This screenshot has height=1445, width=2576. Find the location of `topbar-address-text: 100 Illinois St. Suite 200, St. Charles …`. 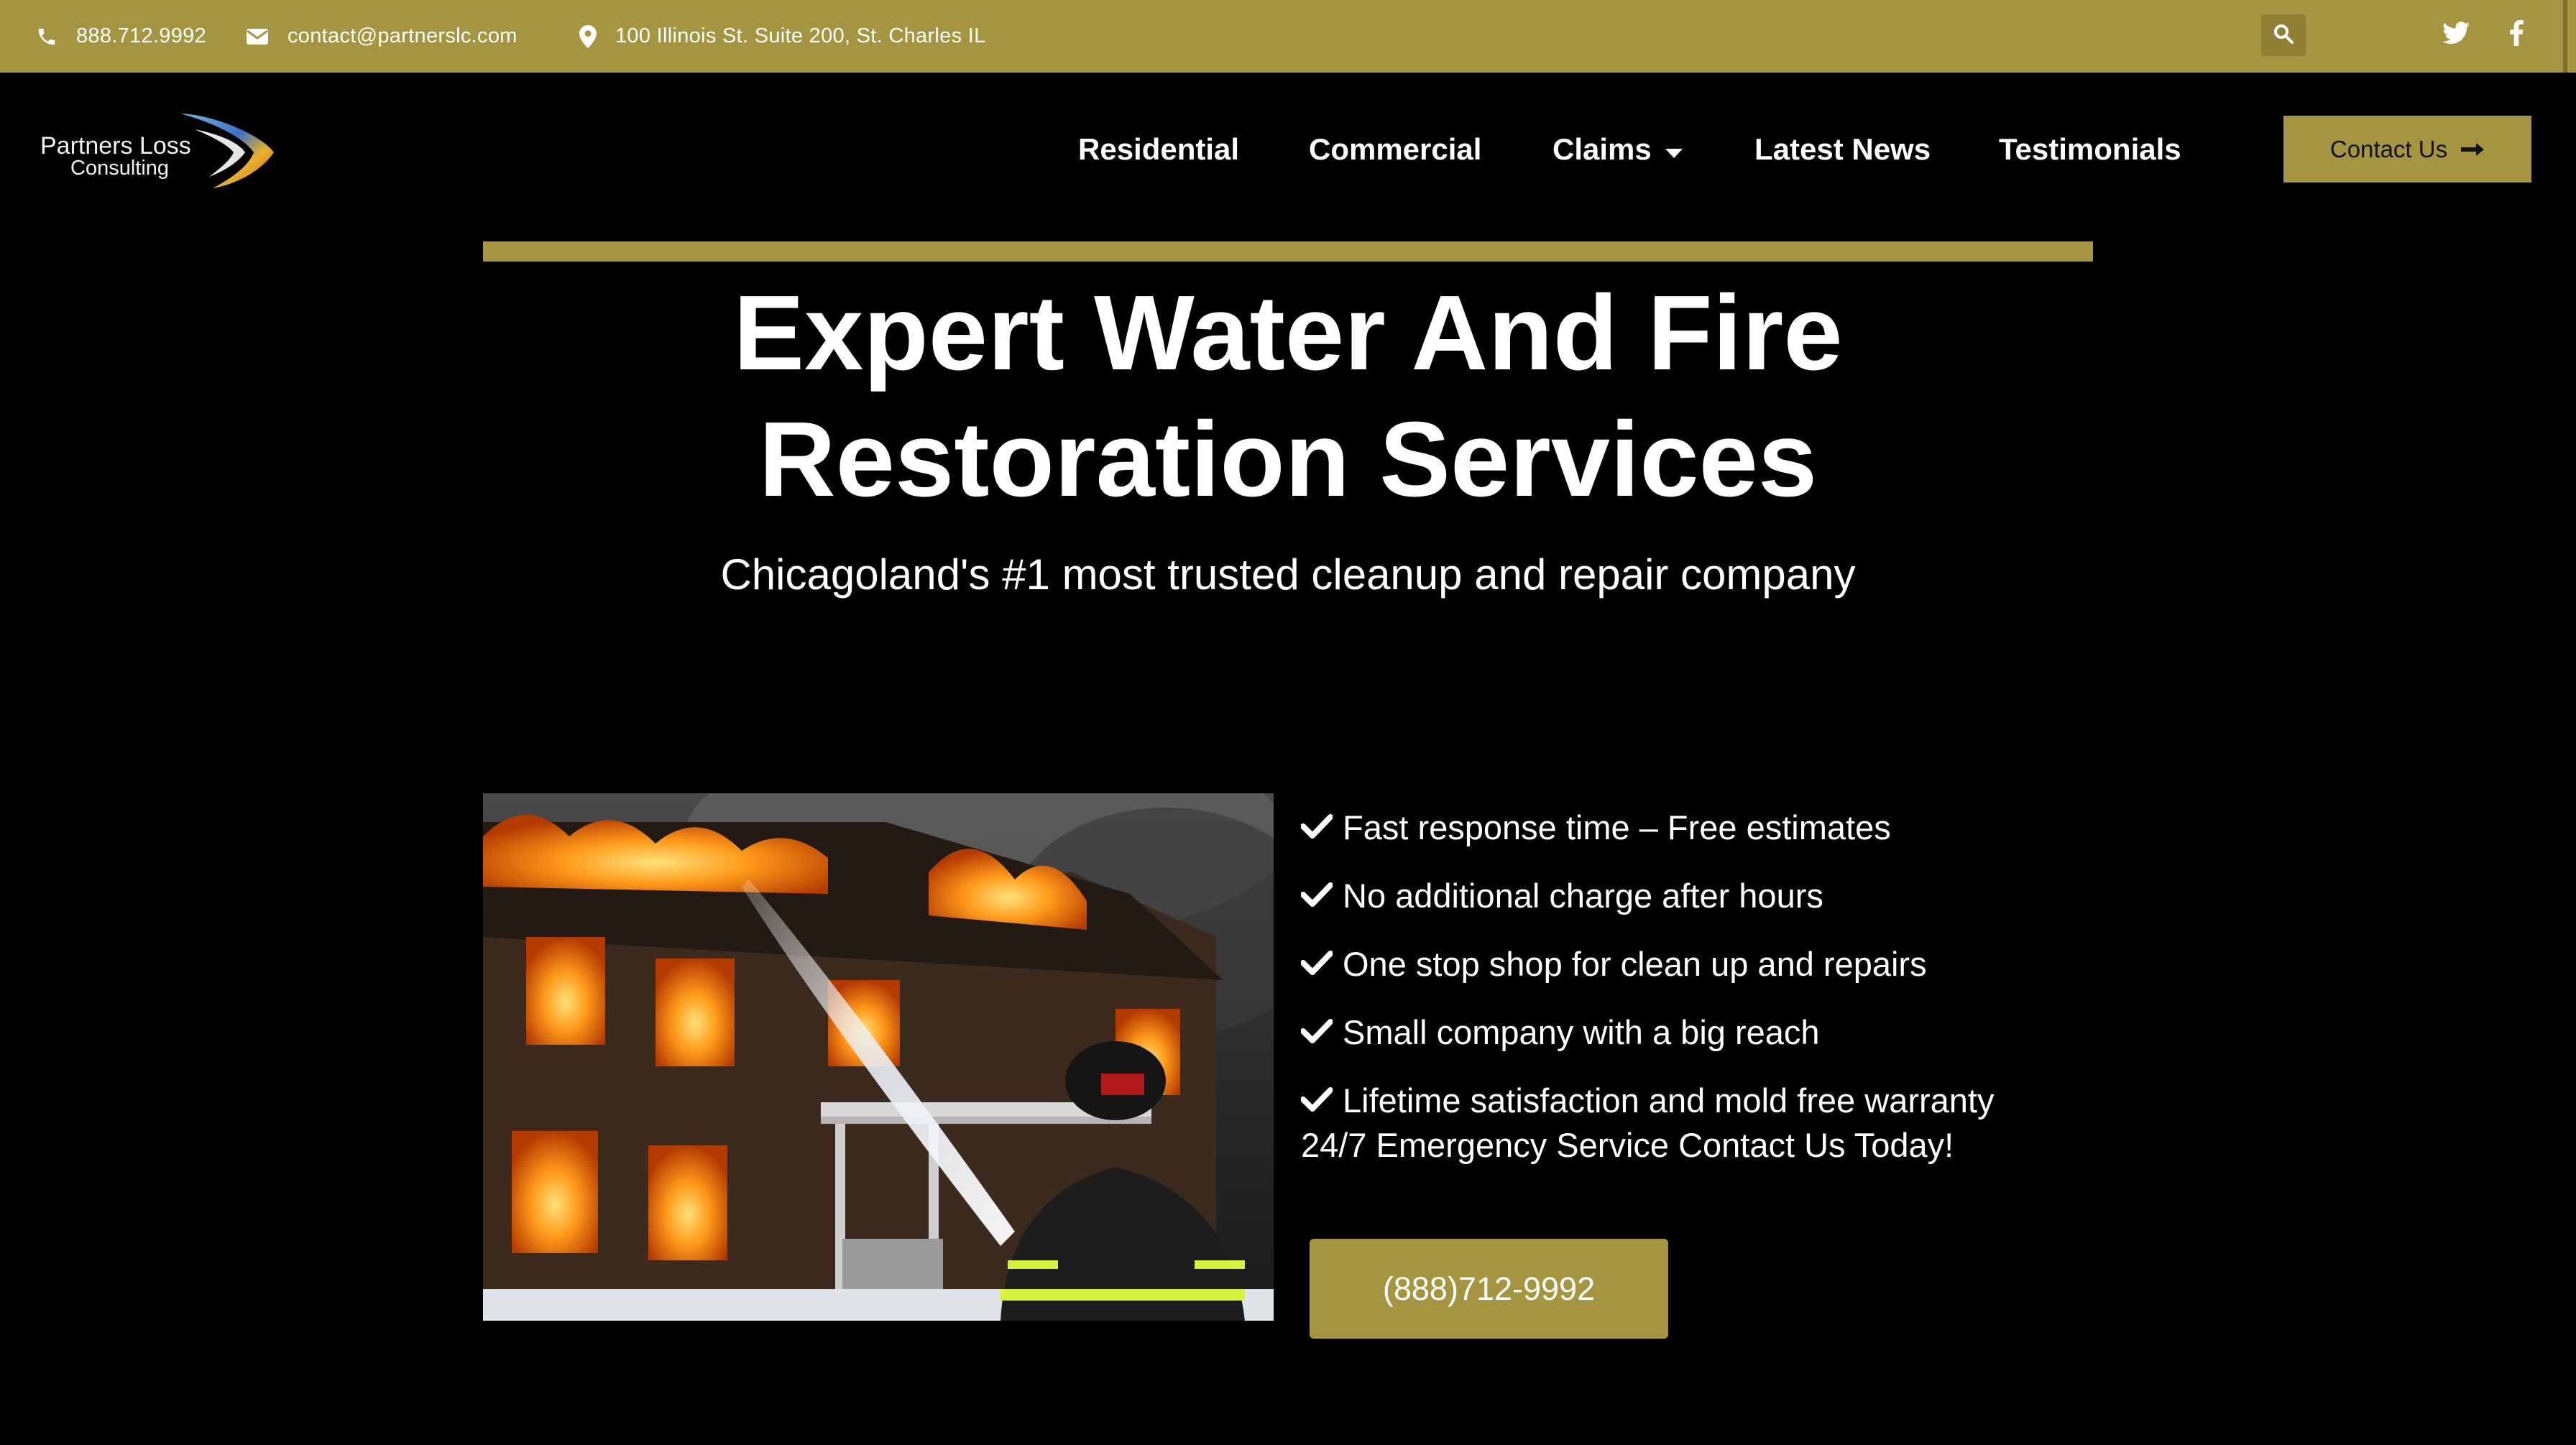

topbar-address-text: 100 Illinois St. Suite 200, St. Charles … is located at coordinates (800, 35).